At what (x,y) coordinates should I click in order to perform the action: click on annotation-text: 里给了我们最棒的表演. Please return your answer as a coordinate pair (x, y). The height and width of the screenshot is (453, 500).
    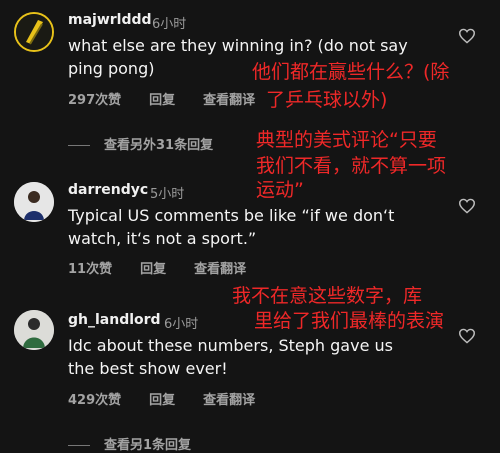
    Looking at the image, I should click on (349, 321).